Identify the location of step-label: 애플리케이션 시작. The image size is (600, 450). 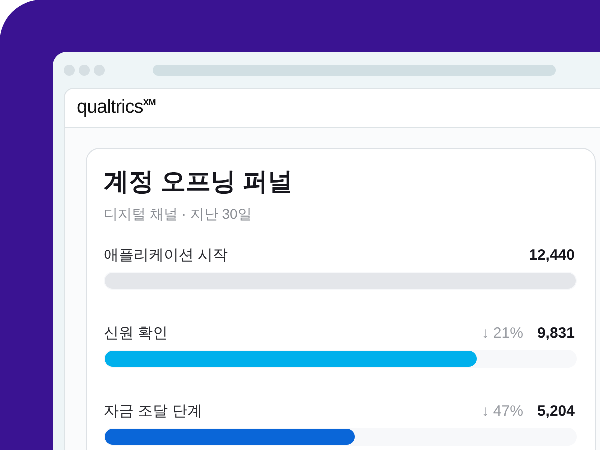
(166, 255).